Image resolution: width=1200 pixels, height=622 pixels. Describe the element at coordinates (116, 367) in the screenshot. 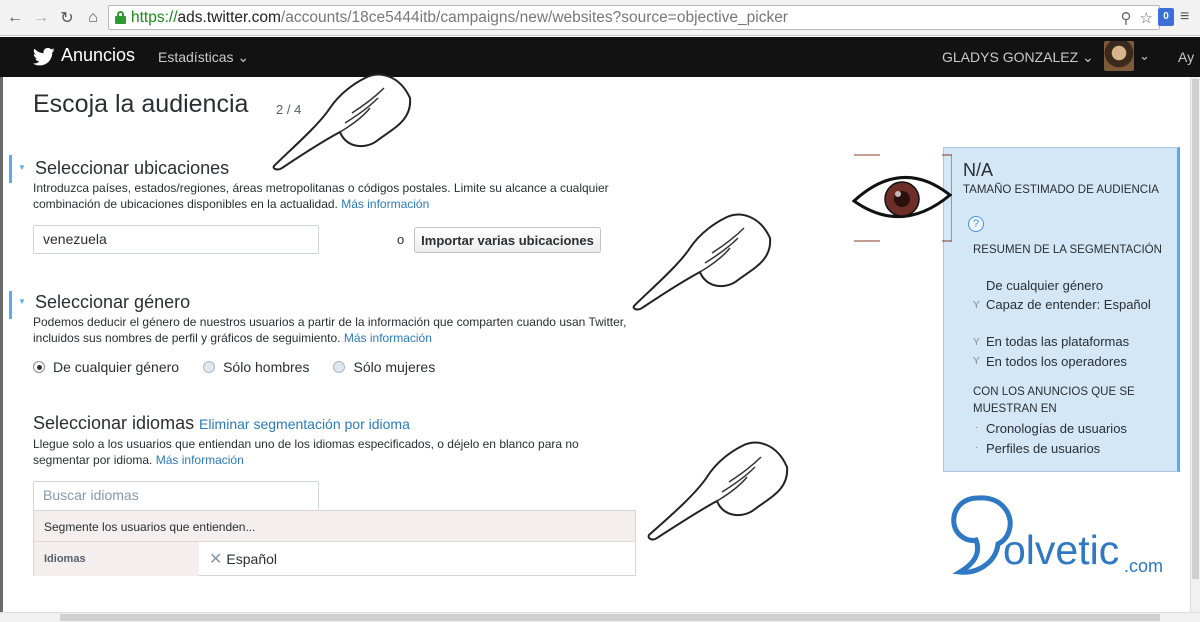

I see `gender-any-label: De cualquier género` at that location.